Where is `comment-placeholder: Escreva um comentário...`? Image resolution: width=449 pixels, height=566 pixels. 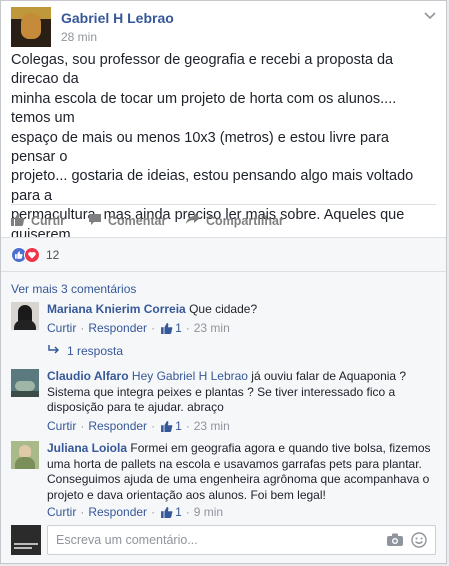
comment-placeholder: Escreva um comentário... is located at coordinates (127, 540).